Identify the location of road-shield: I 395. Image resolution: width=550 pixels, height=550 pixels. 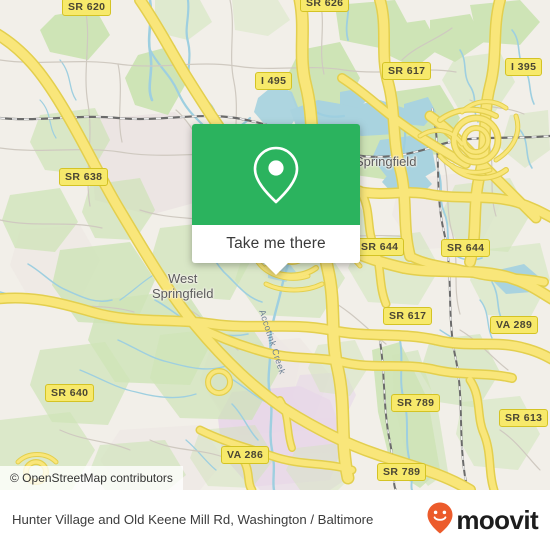
(524, 67).